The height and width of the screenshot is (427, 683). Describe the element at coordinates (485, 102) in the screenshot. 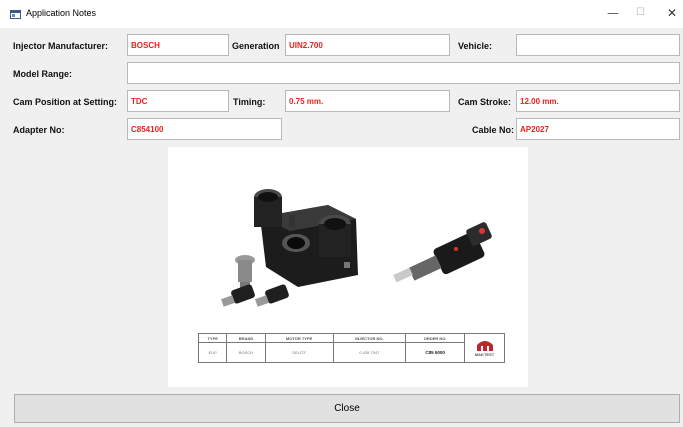

I see `cam-stroke-label: Cam Stroke:` at that location.